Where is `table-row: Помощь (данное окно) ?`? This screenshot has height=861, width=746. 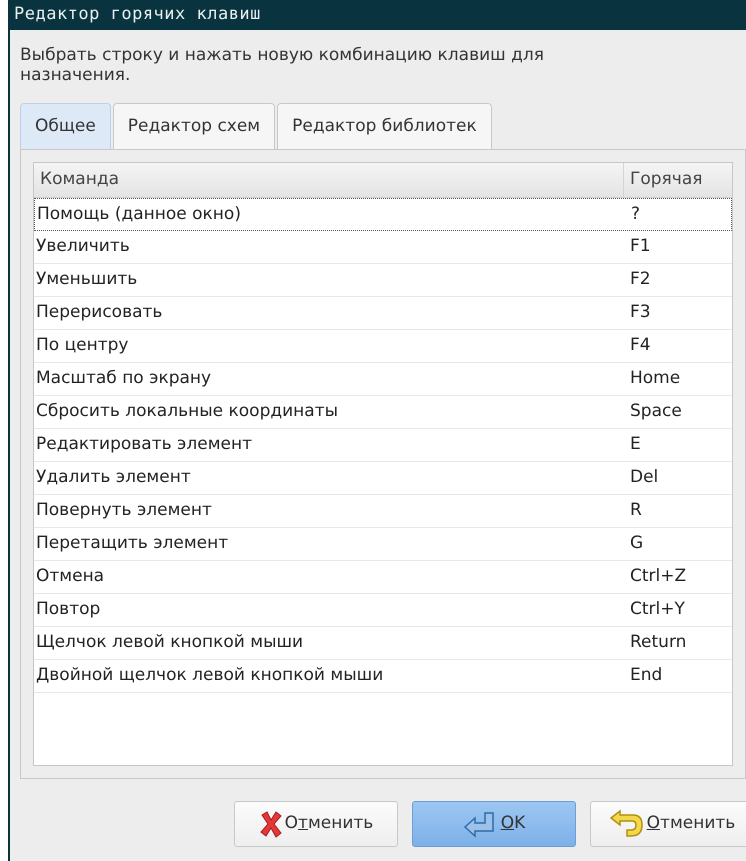 table-row: Помощь (данное окно) ? is located at coordinates (383, 214).